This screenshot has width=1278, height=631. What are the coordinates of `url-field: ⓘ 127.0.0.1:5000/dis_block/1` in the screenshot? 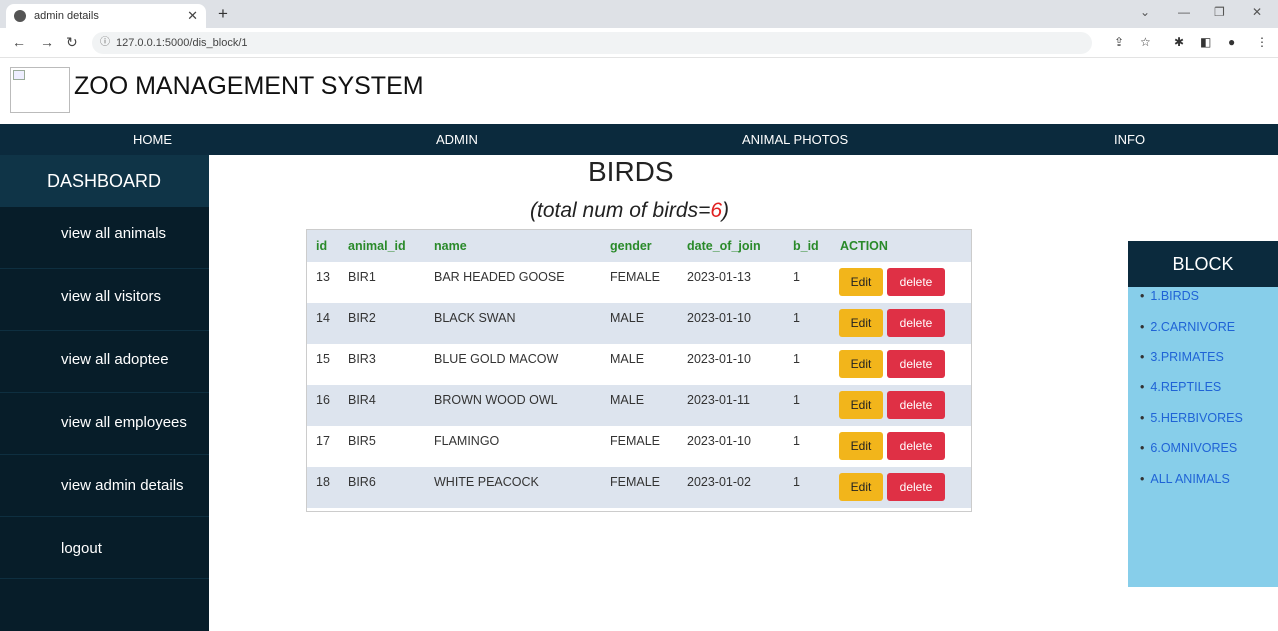 It's located at (592, 43).